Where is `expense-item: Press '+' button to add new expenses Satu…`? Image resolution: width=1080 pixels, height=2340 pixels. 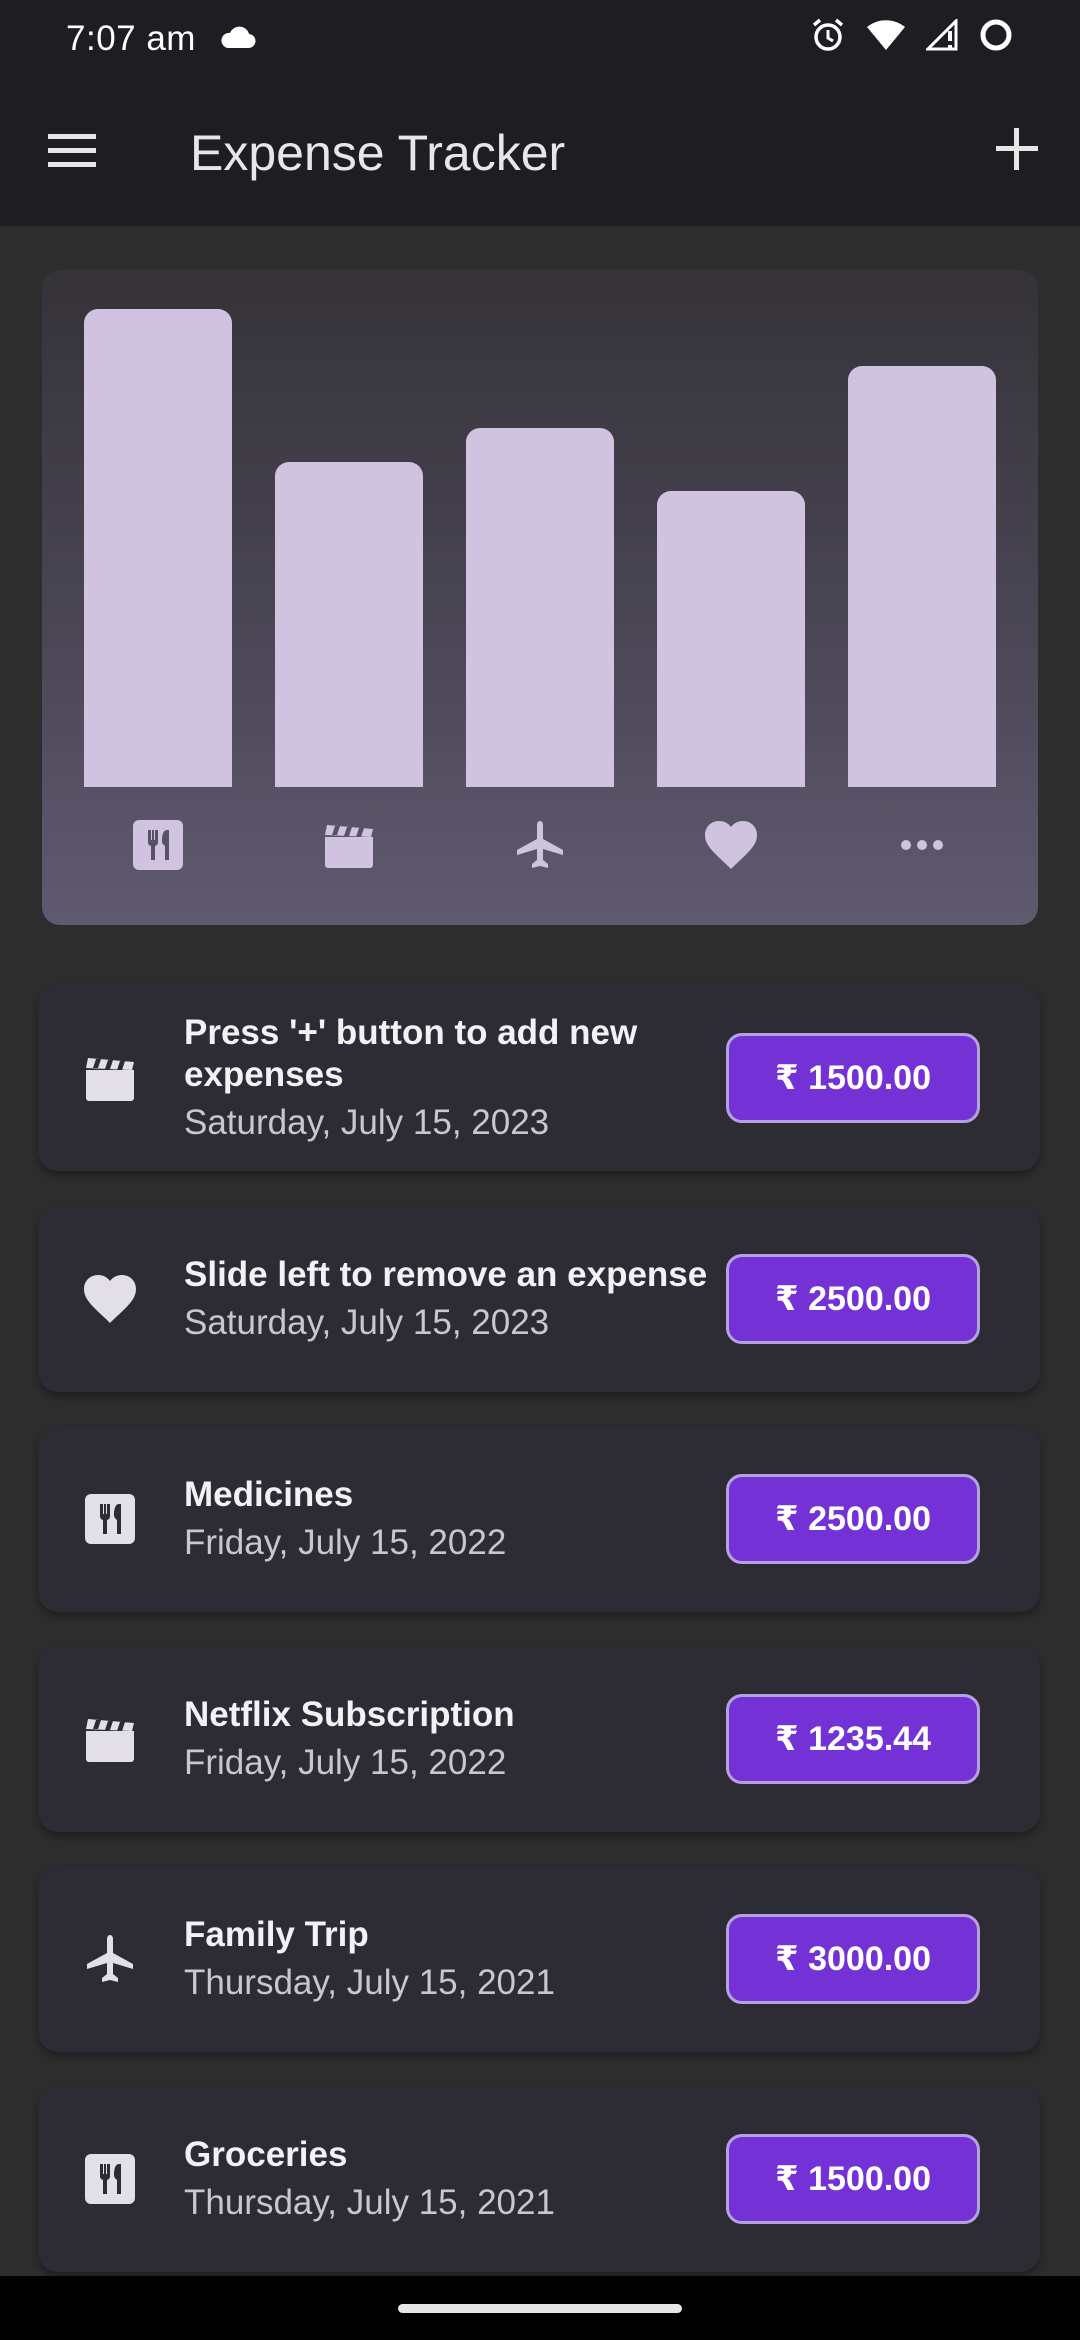
expense-item: Press '+' button to add new expenses Satu… is located at coordinates (539, 1078).